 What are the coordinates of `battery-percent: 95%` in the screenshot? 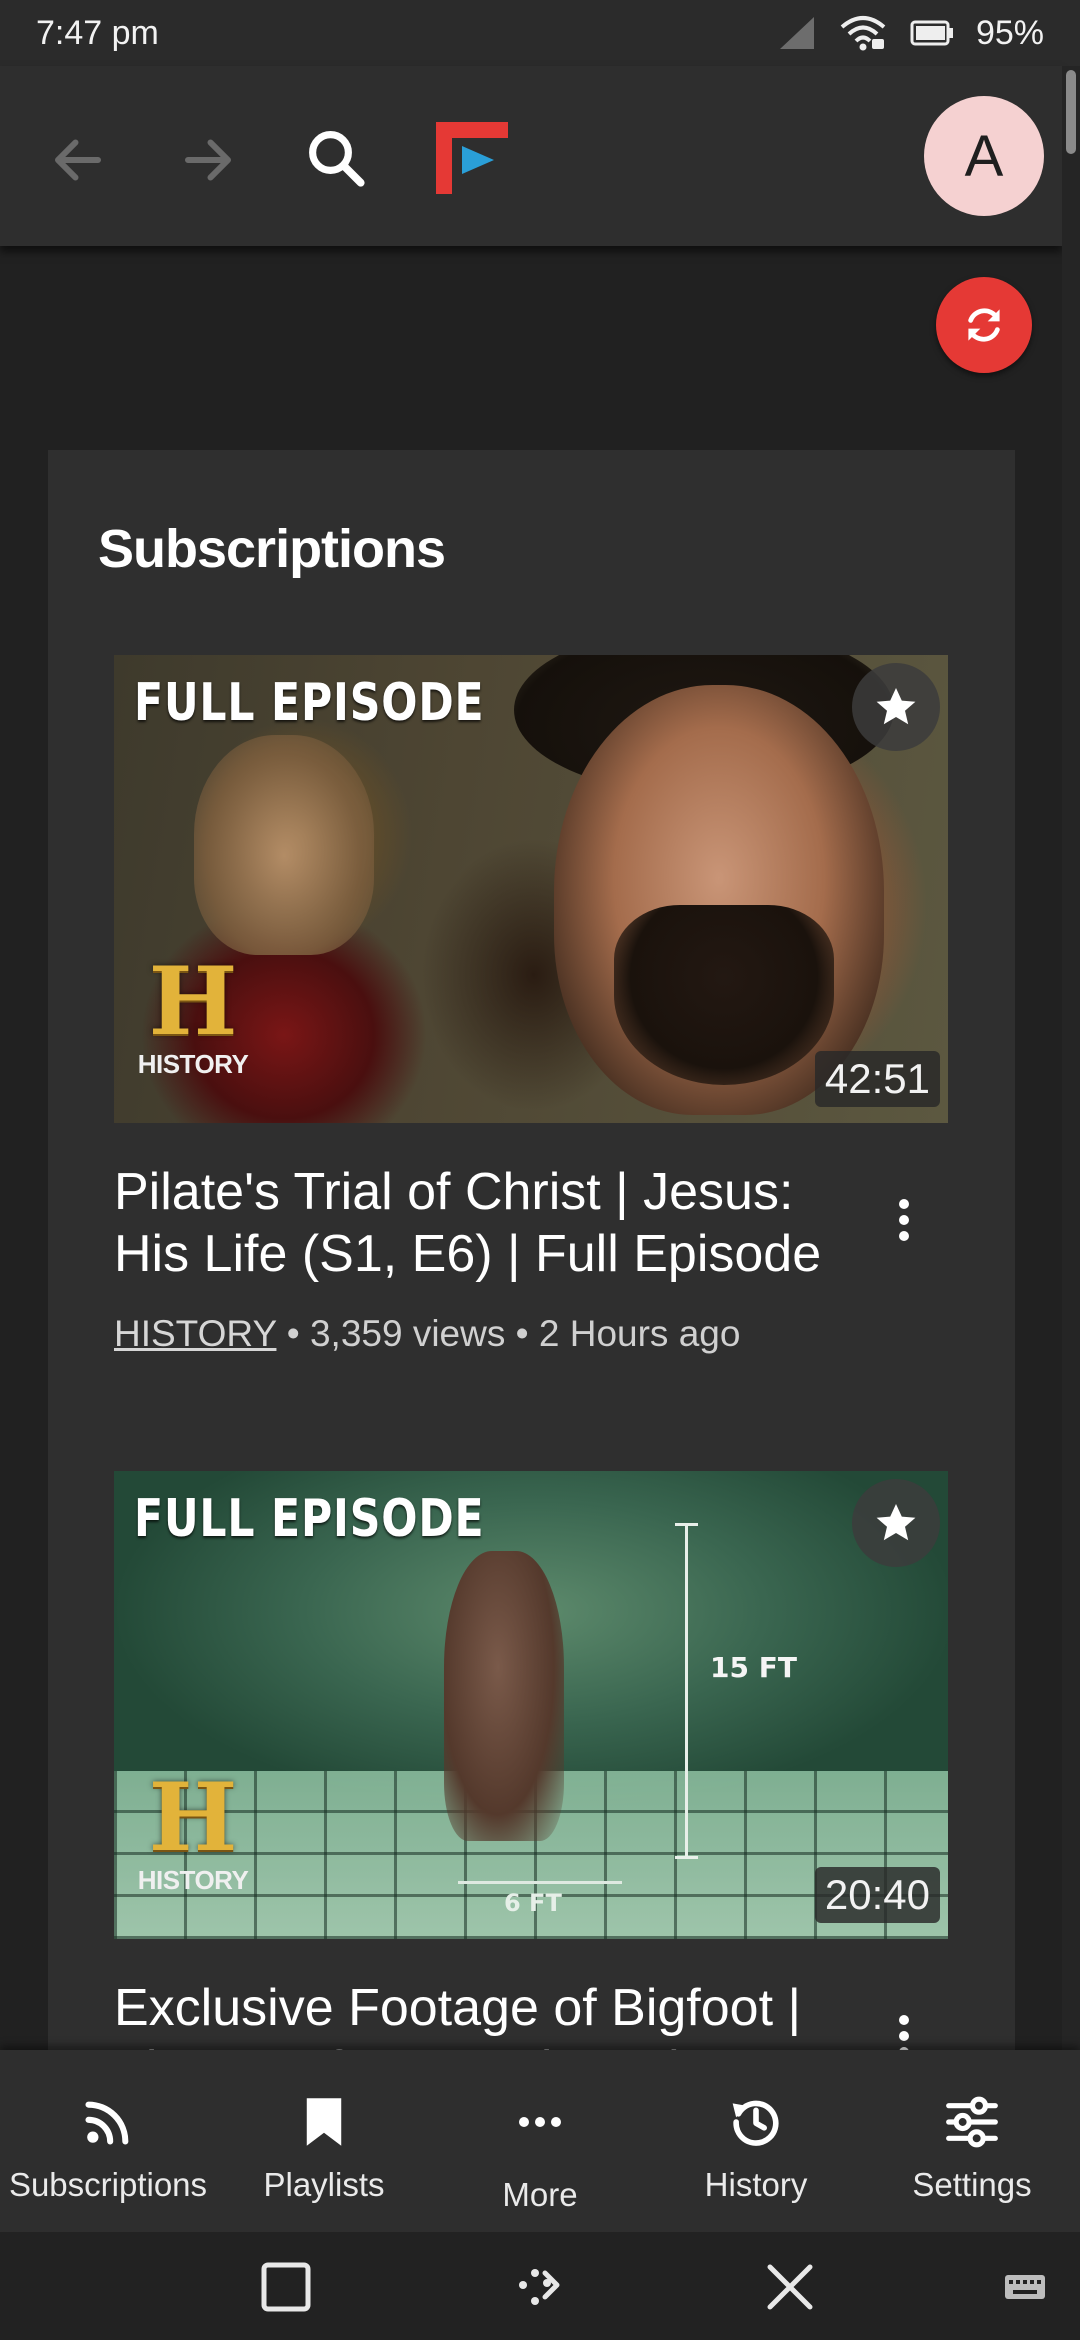 It's located at (1009, 32).